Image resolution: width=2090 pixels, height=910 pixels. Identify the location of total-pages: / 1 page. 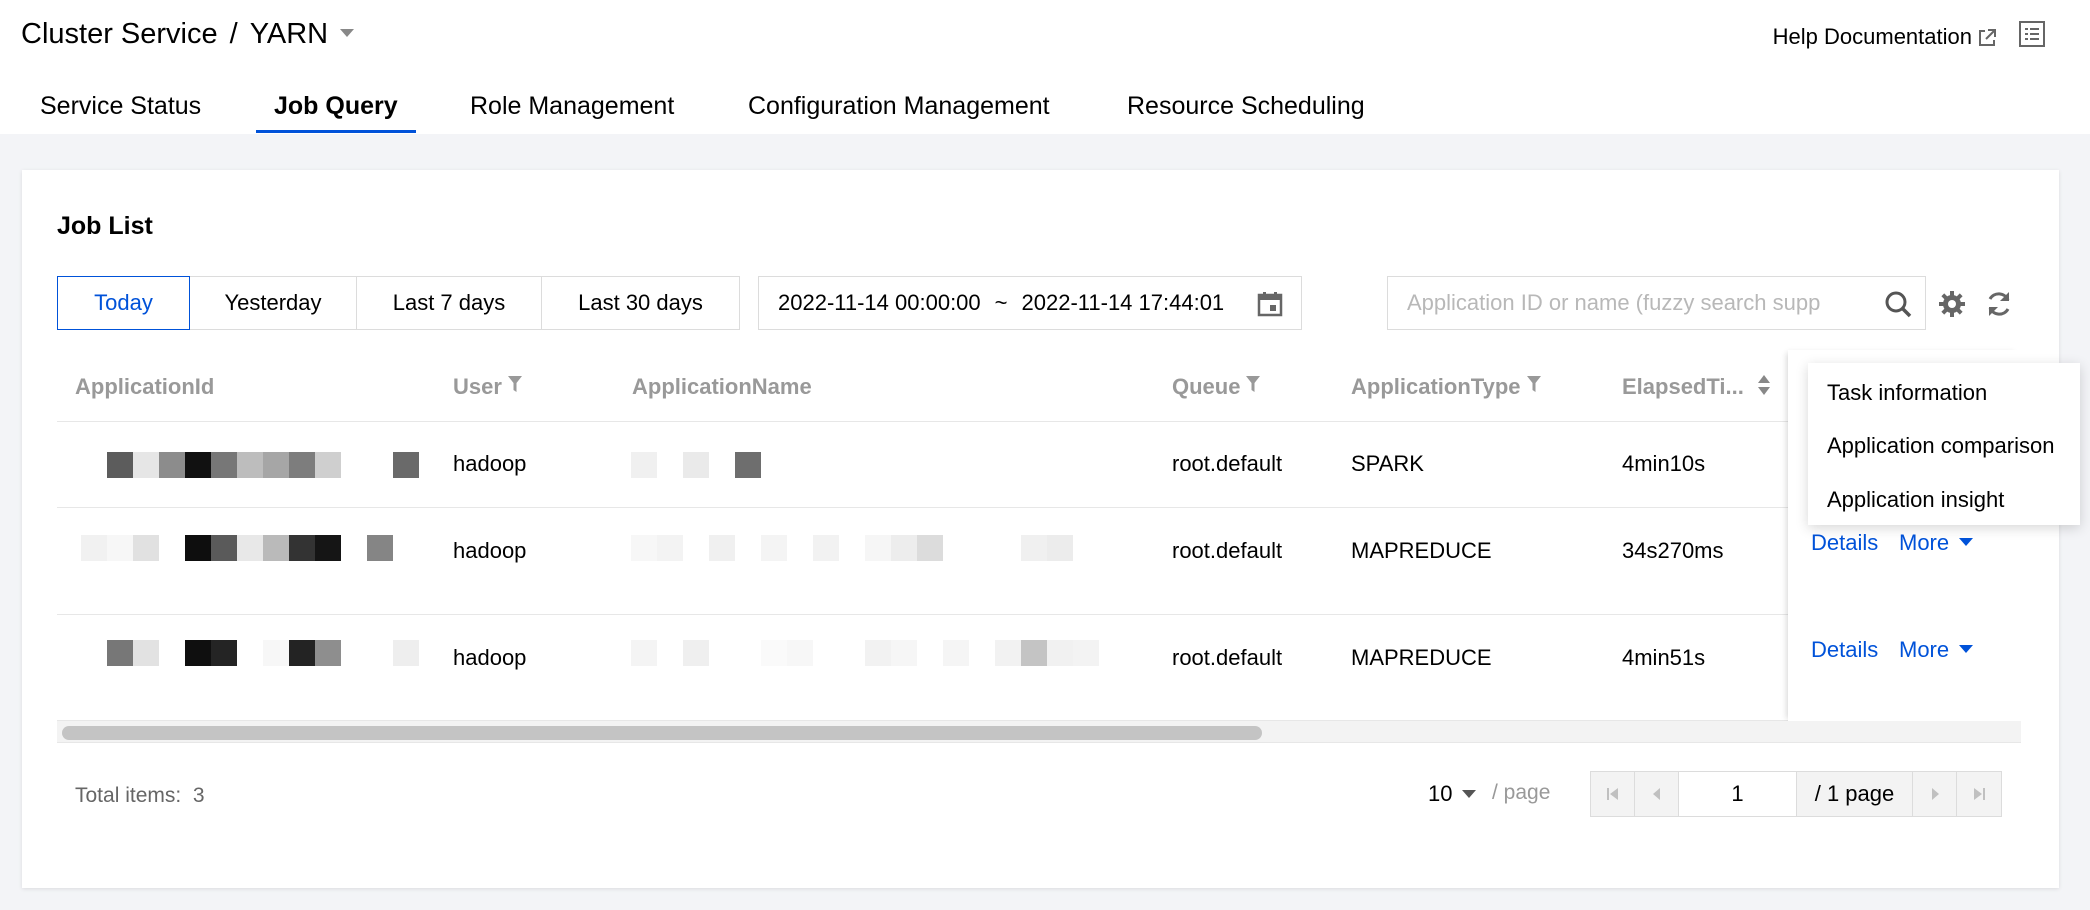
(1855, 794).